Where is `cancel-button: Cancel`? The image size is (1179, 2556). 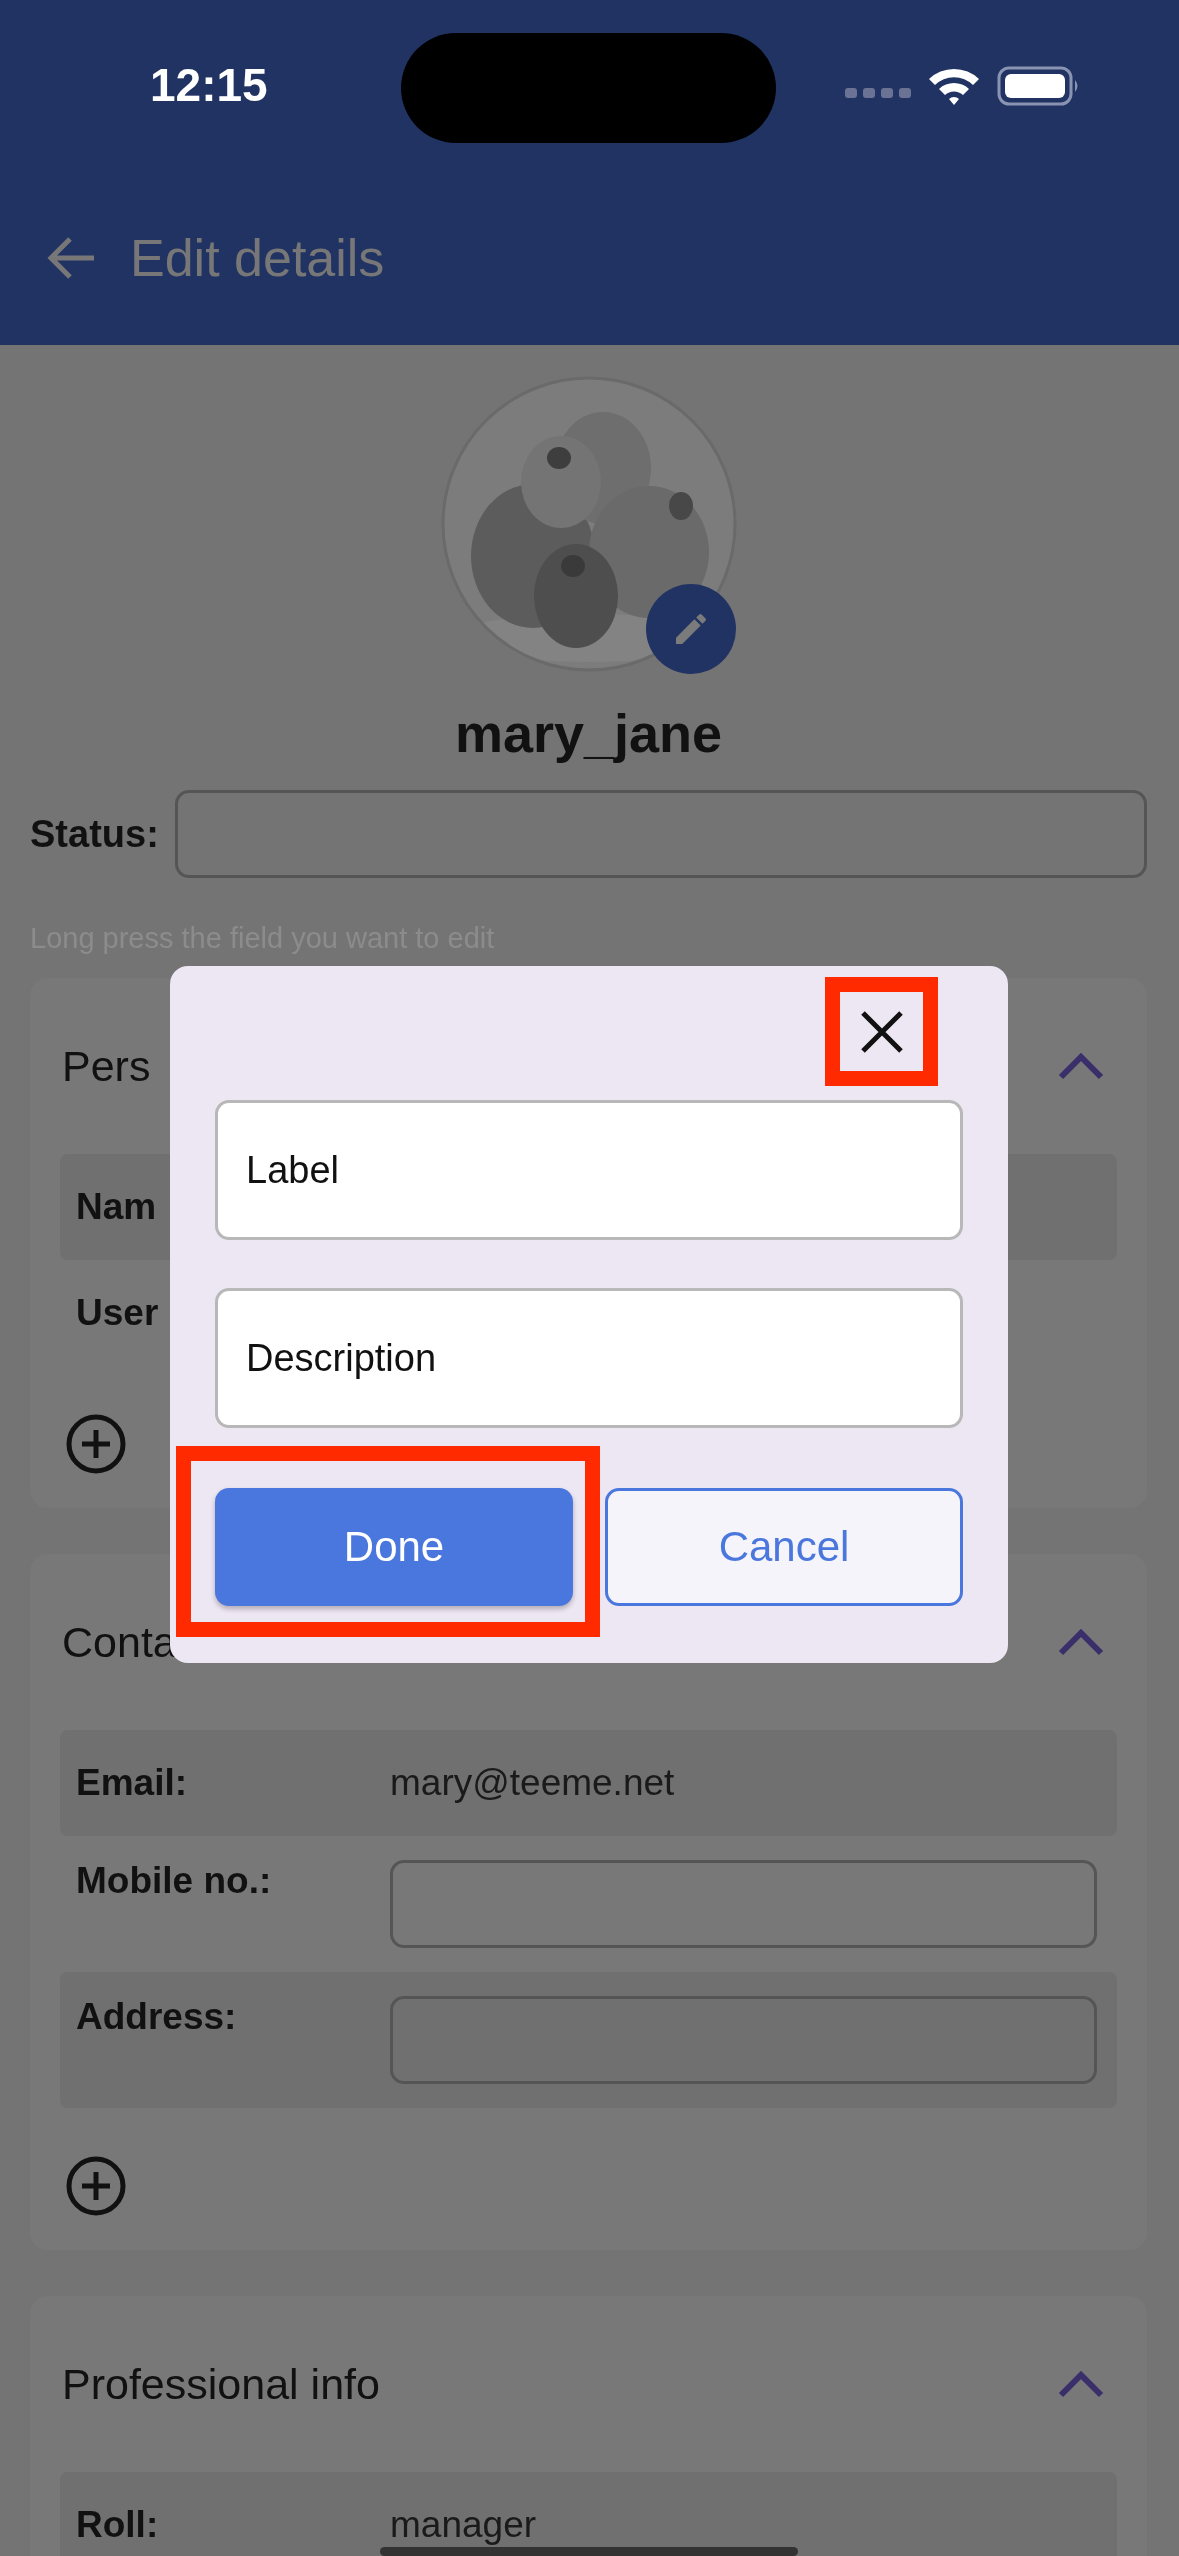 cancel-button: Cancel is located at coordinates (784, 1547).